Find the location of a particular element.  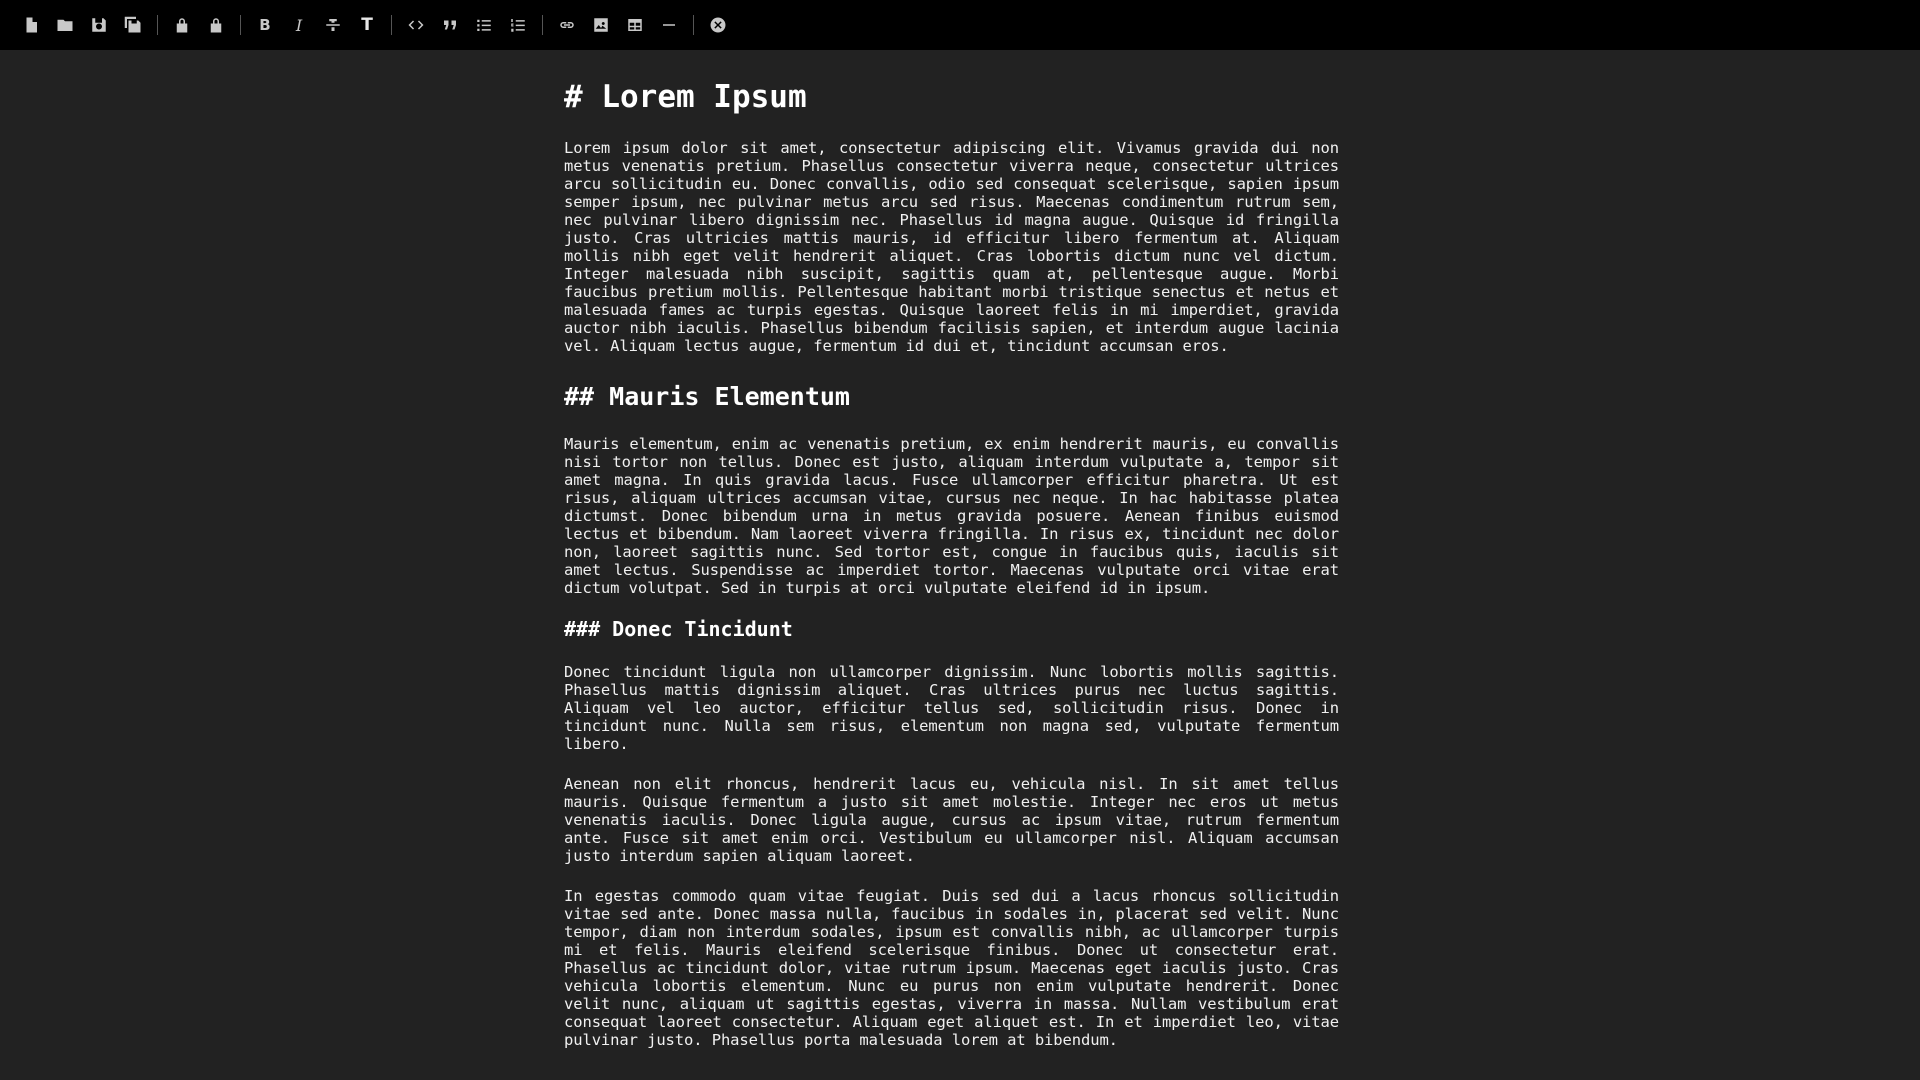

heading-label: T is located at coordinates (367, 25).